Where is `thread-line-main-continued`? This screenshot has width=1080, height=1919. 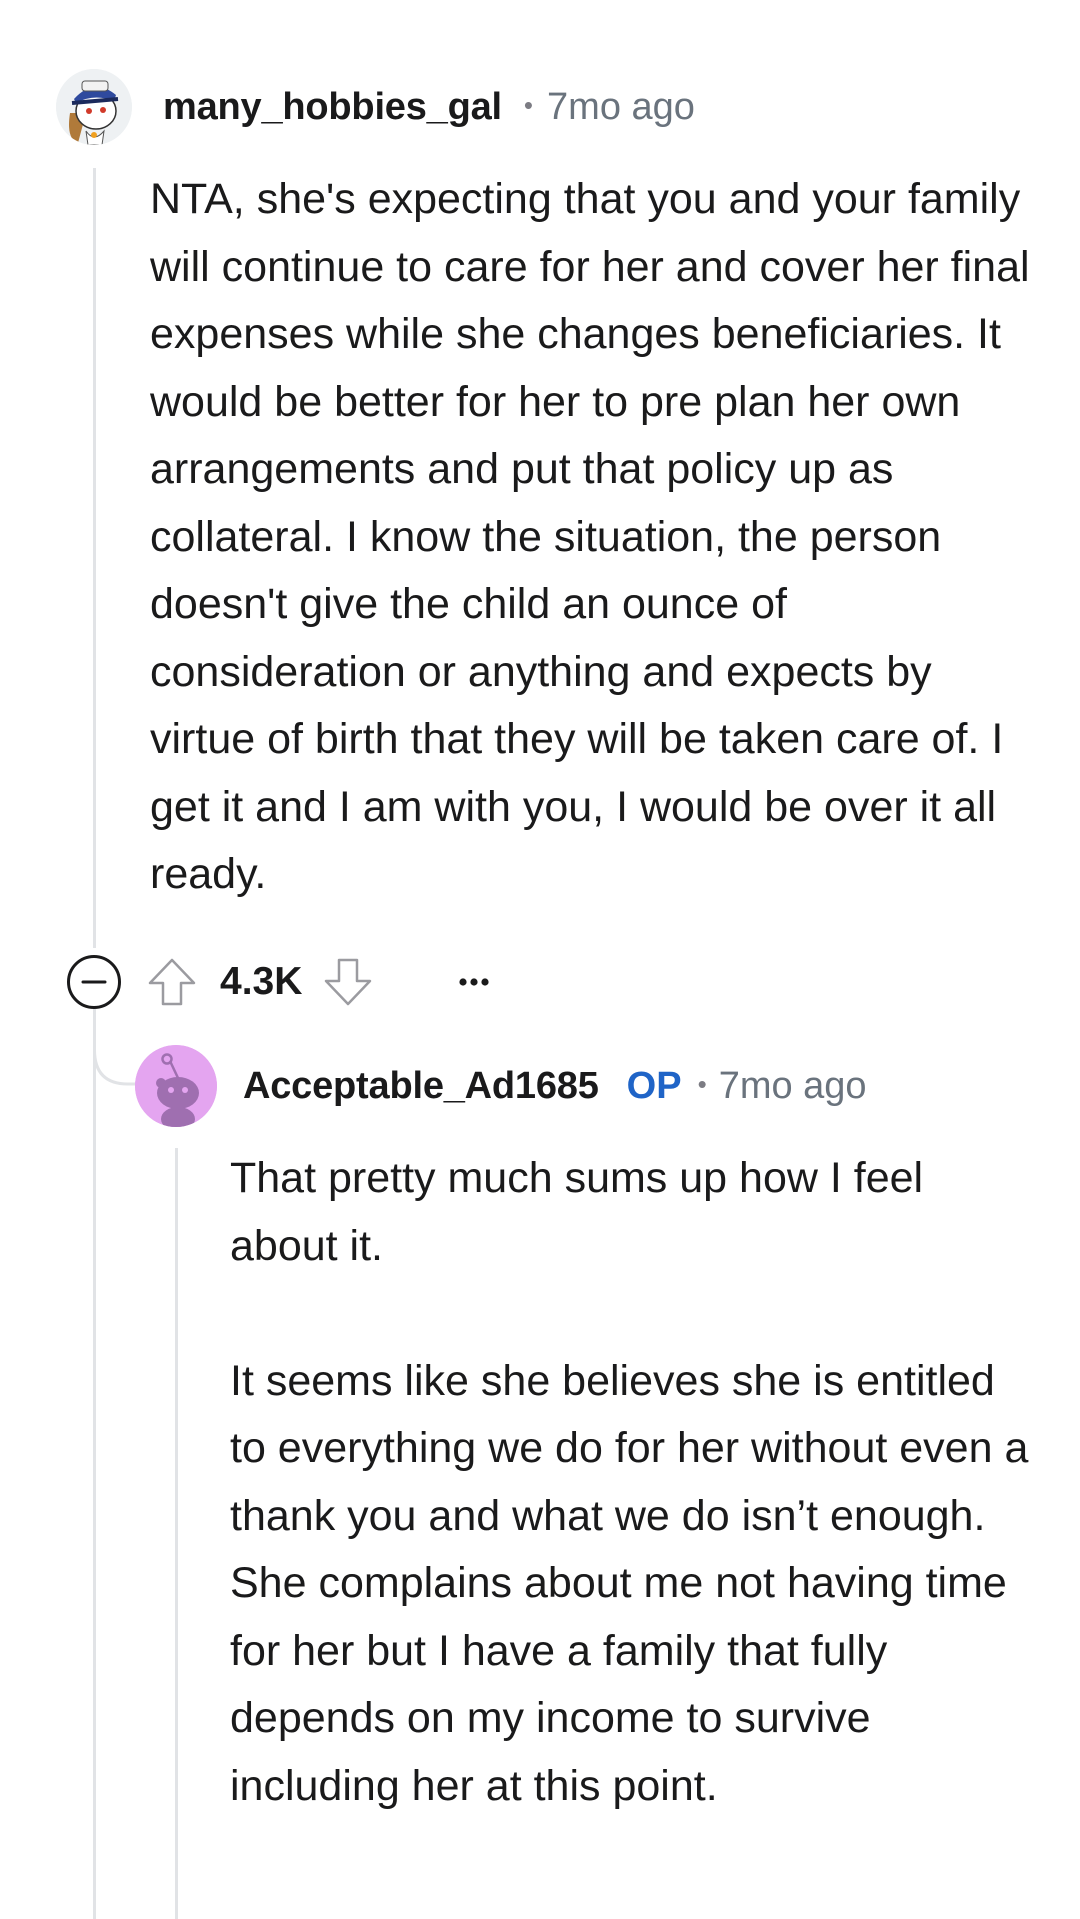
thread-line-main-continued is located at coordinates (94, 1464).